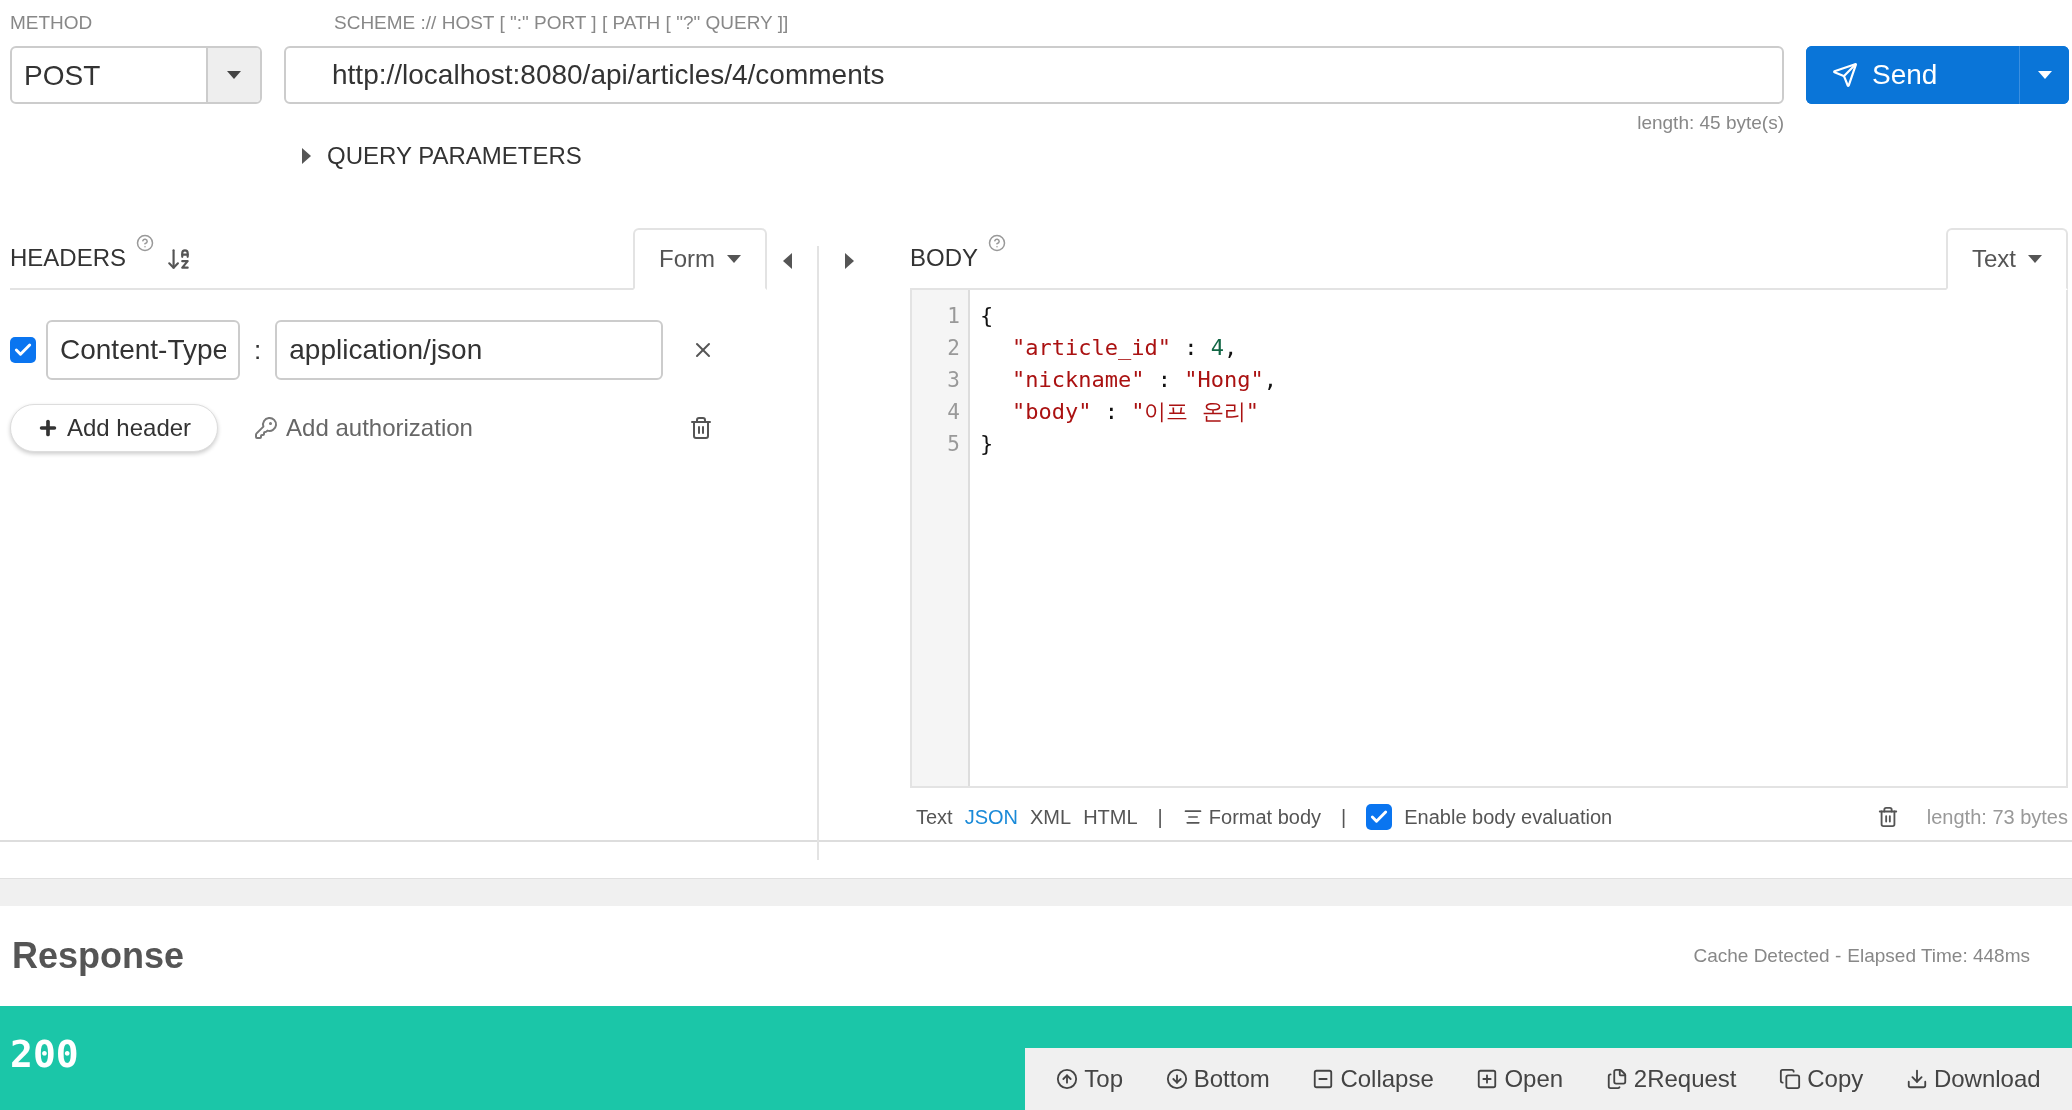 The height and width of the screenshot is (1110, 2072). What do you see at coordinates (23, 350) in the screenshot?
I see `header-checkbox` at bounding box center [23, 350].